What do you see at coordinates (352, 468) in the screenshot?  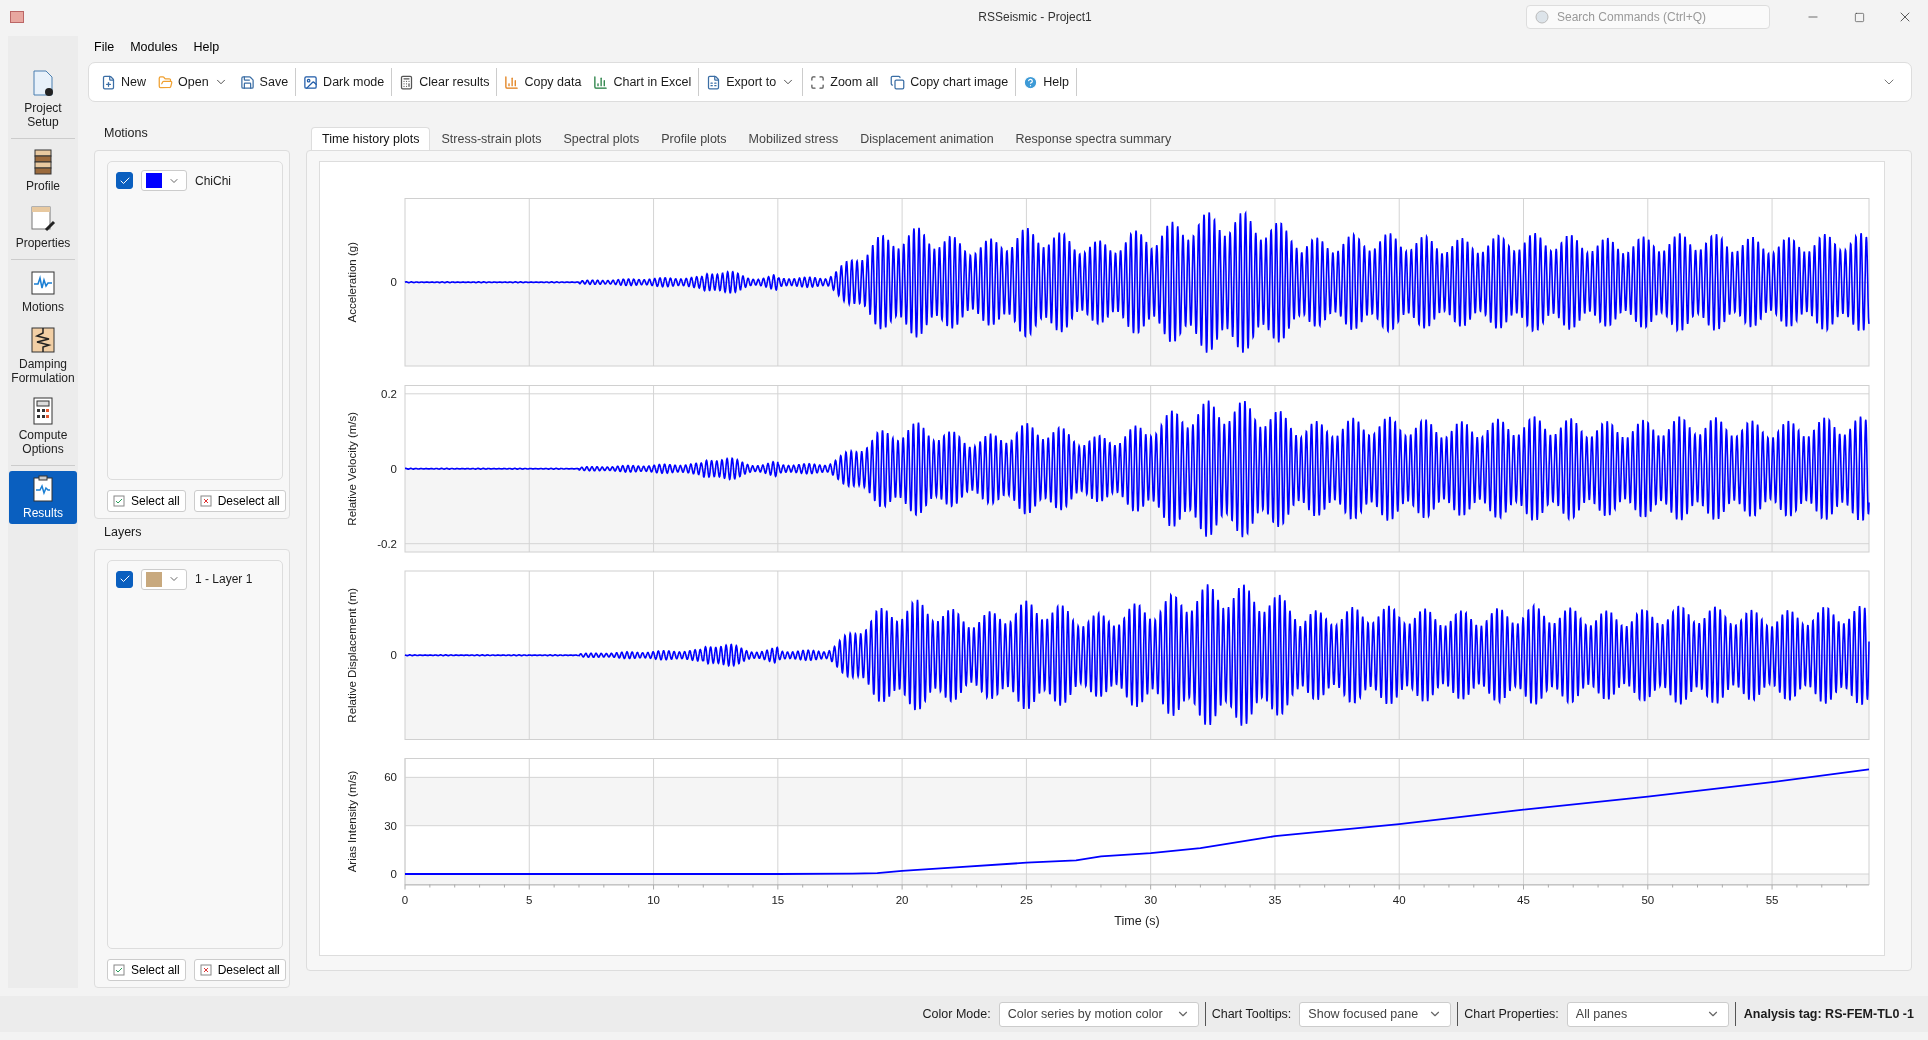 I see `axis-label: Relative Velocity (m/s)` at bounding box center [352, 468].